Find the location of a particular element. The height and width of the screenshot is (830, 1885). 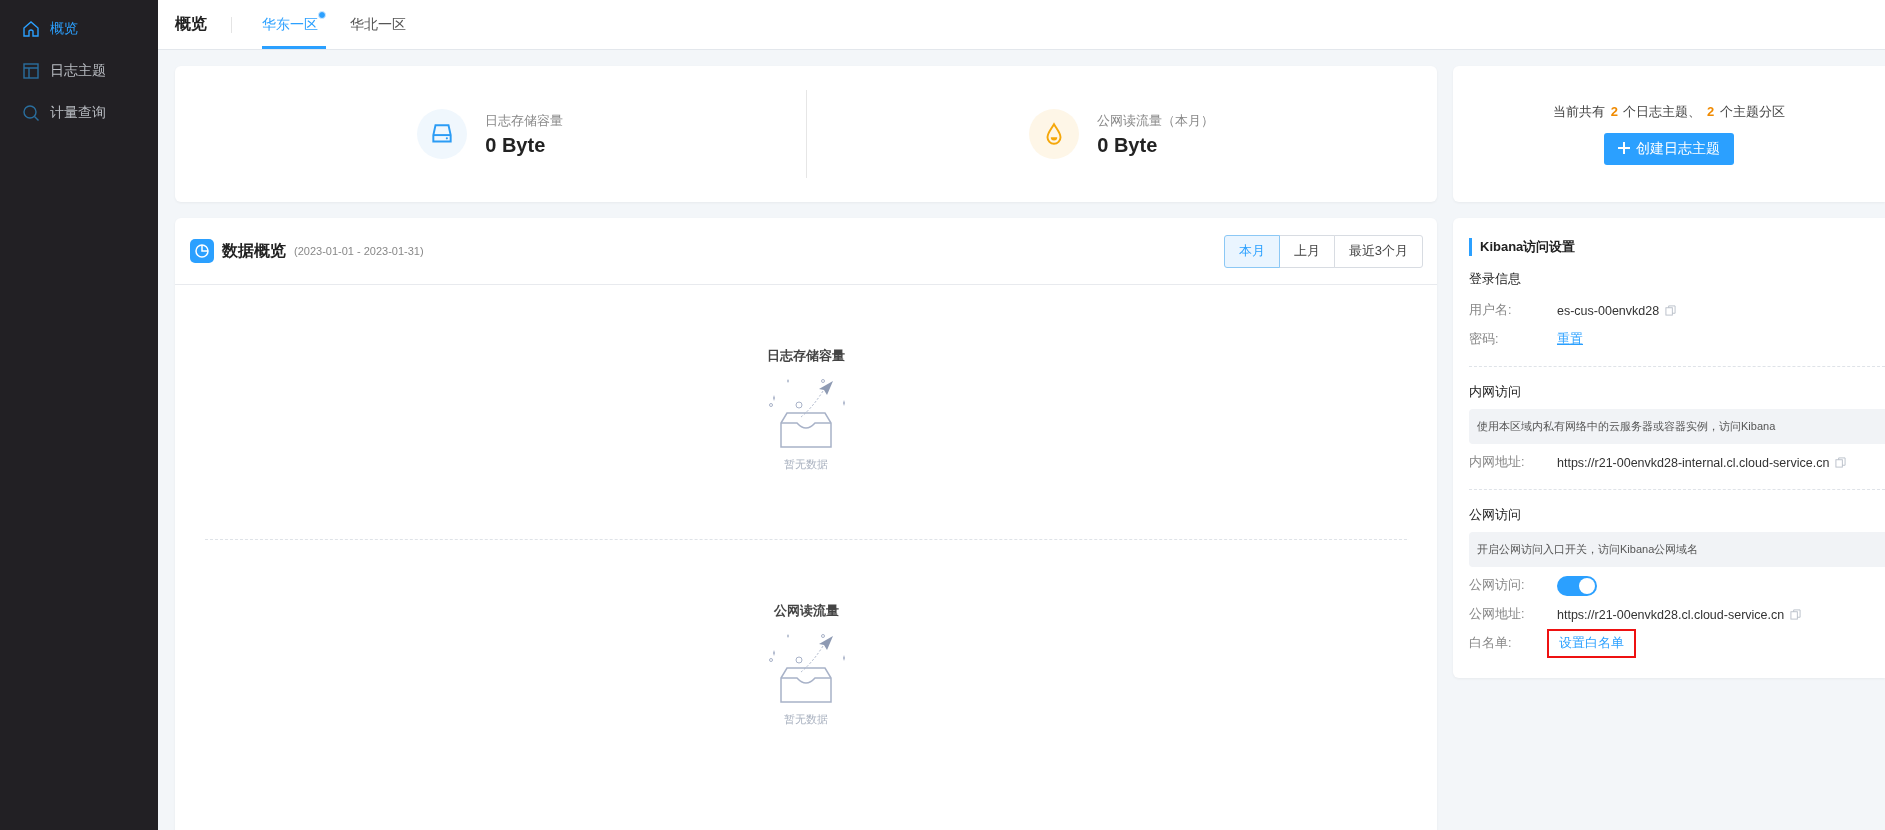

field-label: 密码: is located at coordinates (1484, 339).